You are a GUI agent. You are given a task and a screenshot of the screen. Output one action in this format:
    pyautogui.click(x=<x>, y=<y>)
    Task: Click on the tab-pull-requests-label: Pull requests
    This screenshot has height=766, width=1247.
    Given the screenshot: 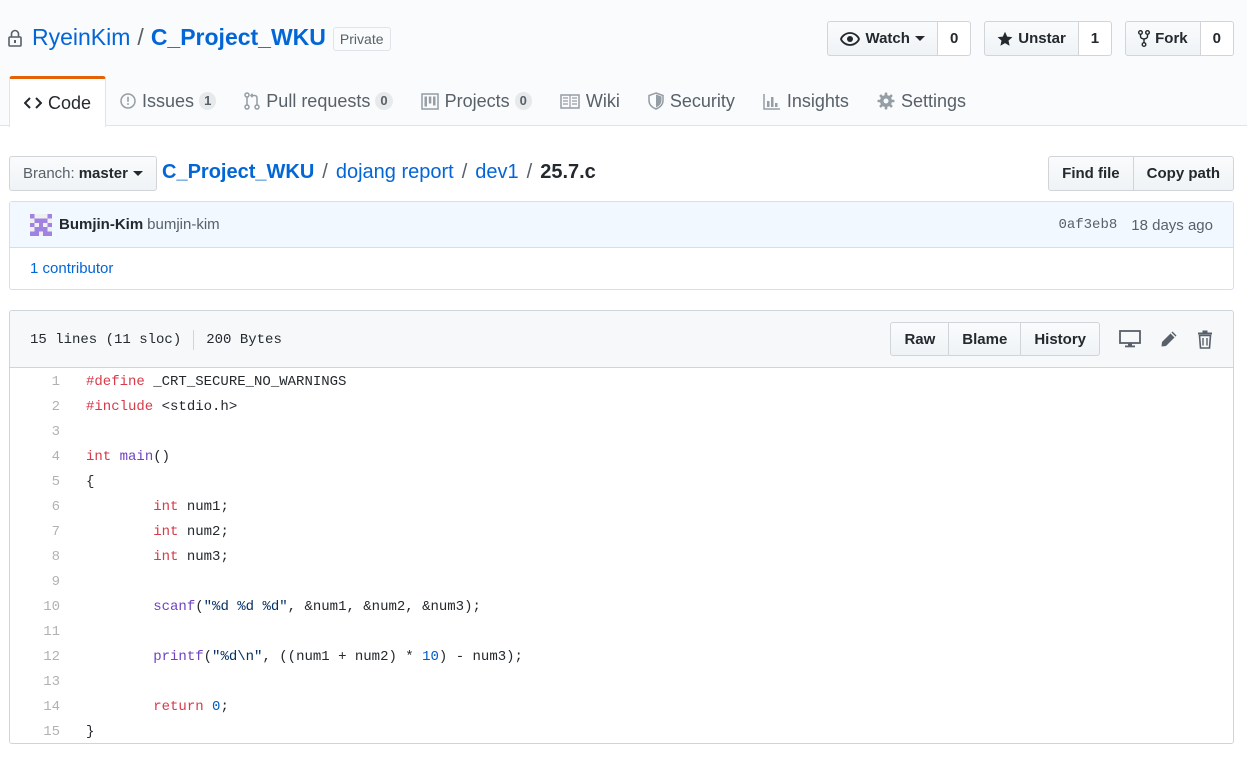 What is the action you would take?
    pyautogui.click(x=318, y=100)
    